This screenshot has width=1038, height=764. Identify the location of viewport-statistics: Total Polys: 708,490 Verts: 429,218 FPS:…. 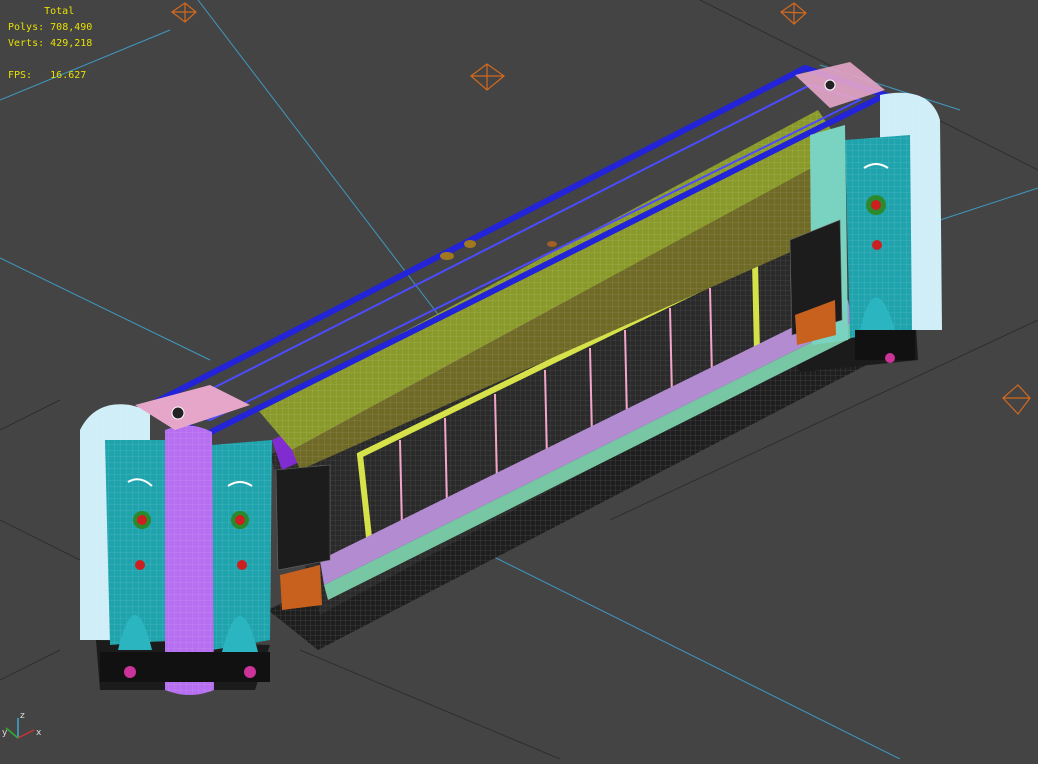
(50, 44).